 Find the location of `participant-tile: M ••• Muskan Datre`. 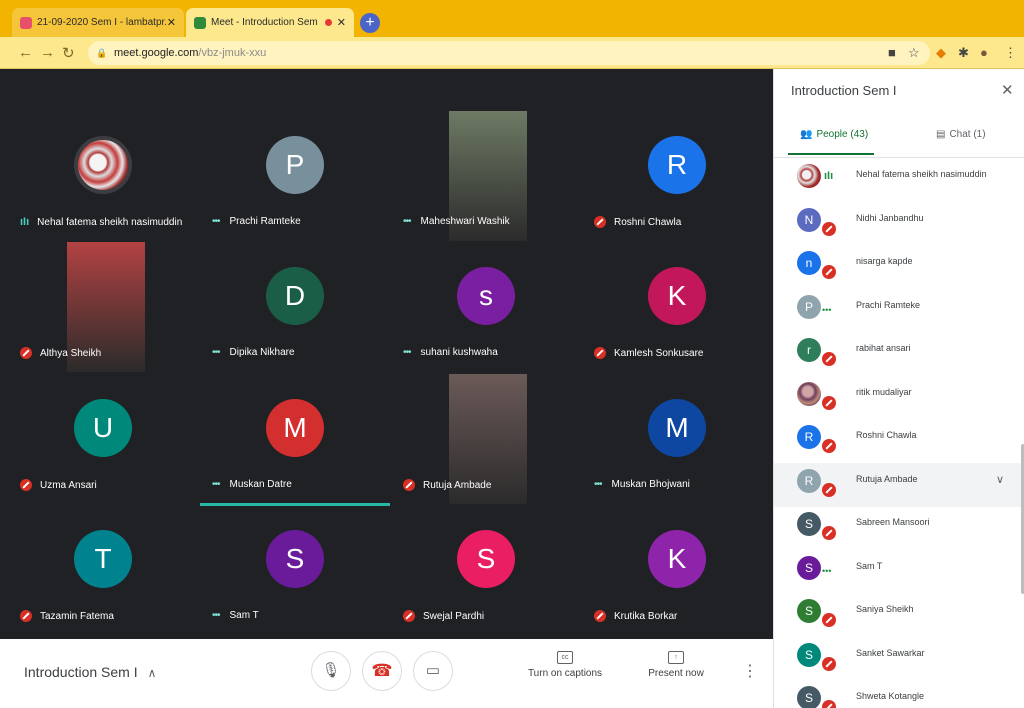

participant-tile: M ••• Muskan Datre is located at coordinates (295, 439).